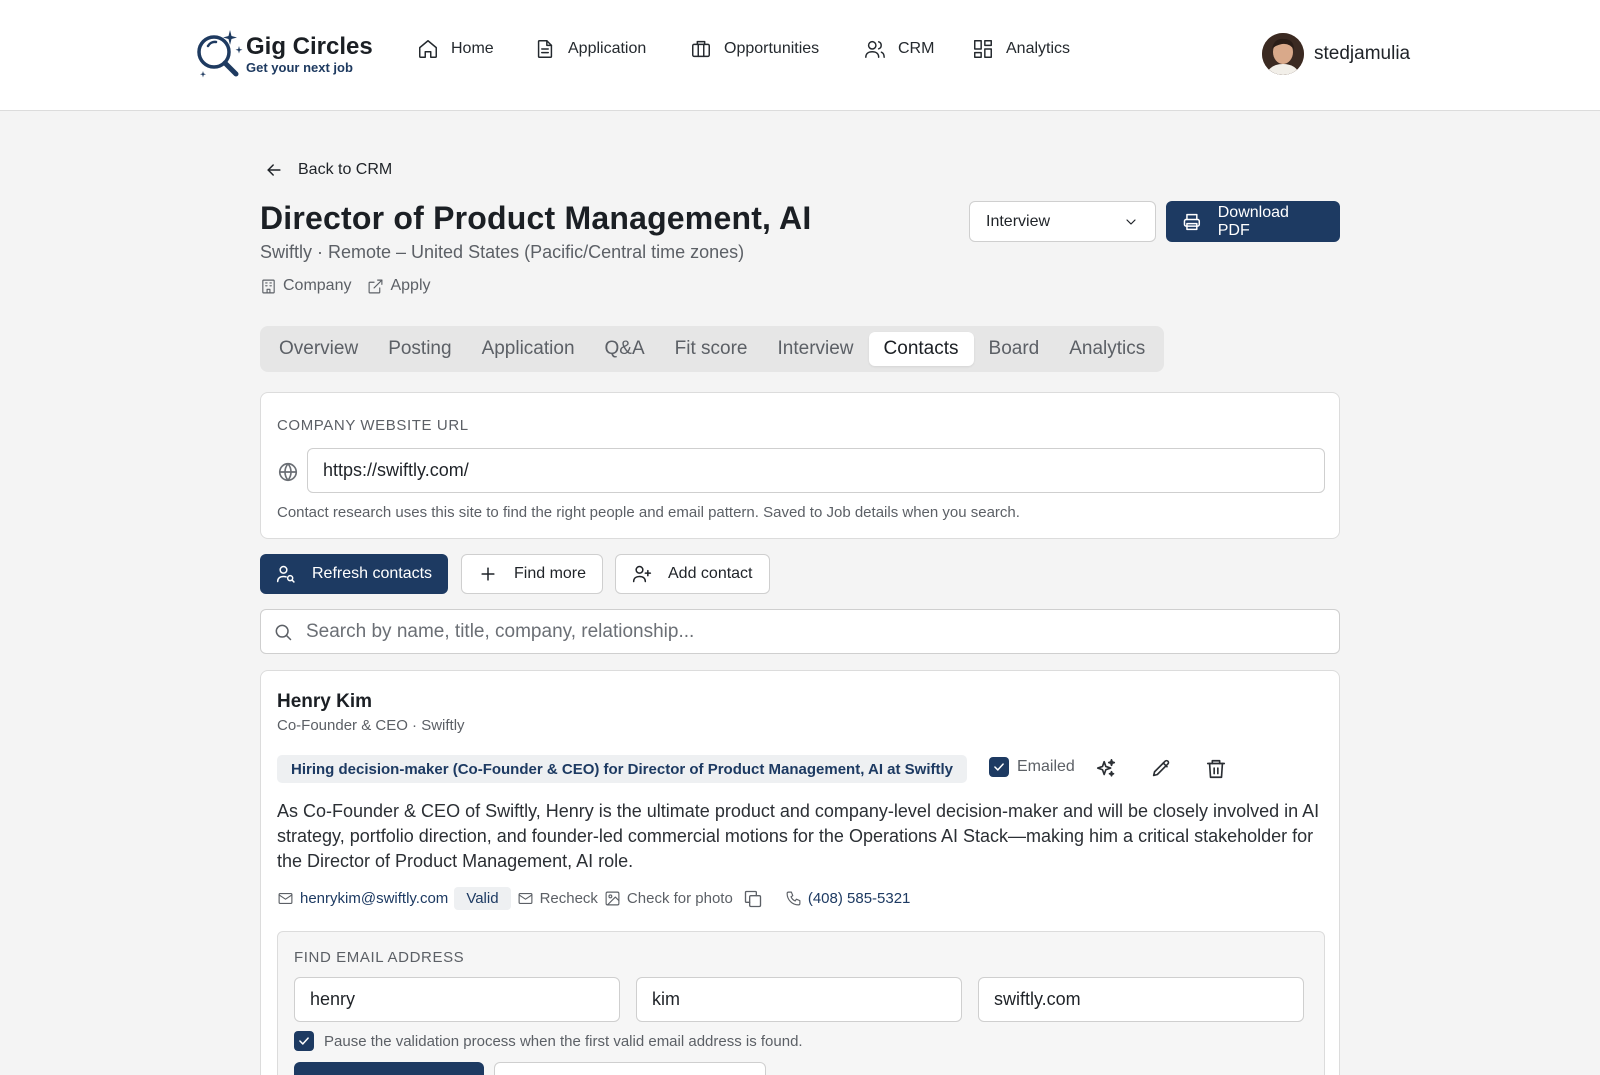 The width and height of the screenshot is (1600, 1075). Describe the element at coordinates (525, 898) in the screenshot. I see `mail-check-icon` at that location.